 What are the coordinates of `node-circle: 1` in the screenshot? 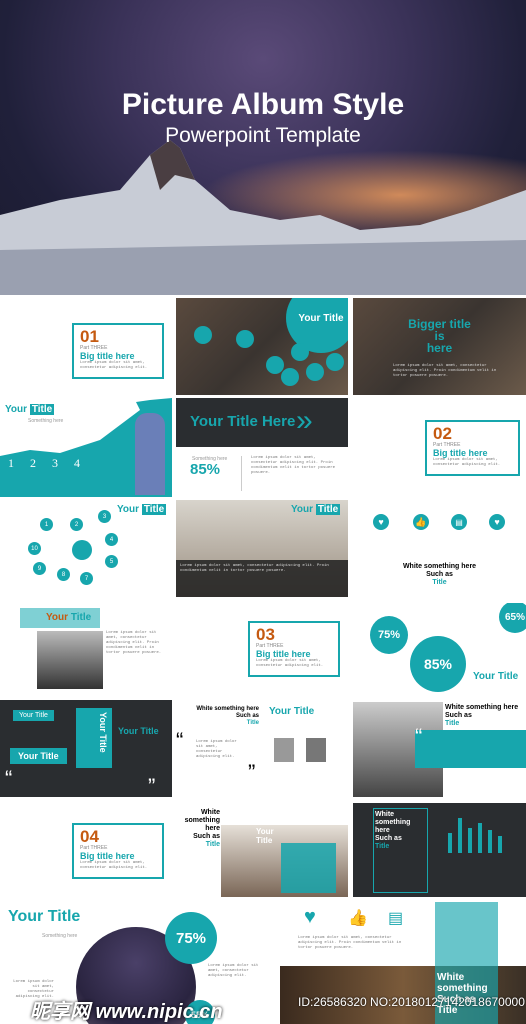 It's located at (46, 524).